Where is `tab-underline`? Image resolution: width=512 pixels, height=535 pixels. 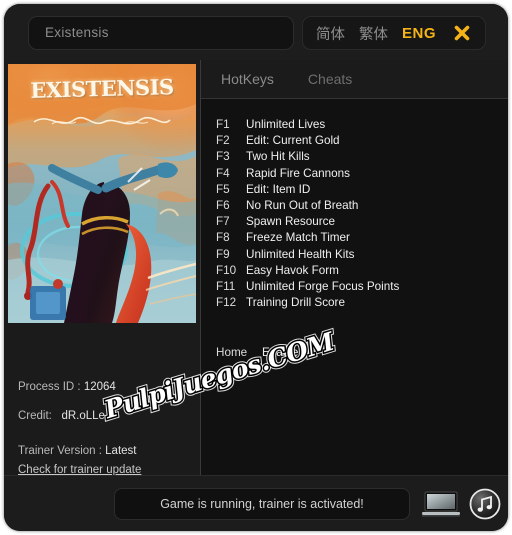 tab-underline is located at coordinates (354, 98).